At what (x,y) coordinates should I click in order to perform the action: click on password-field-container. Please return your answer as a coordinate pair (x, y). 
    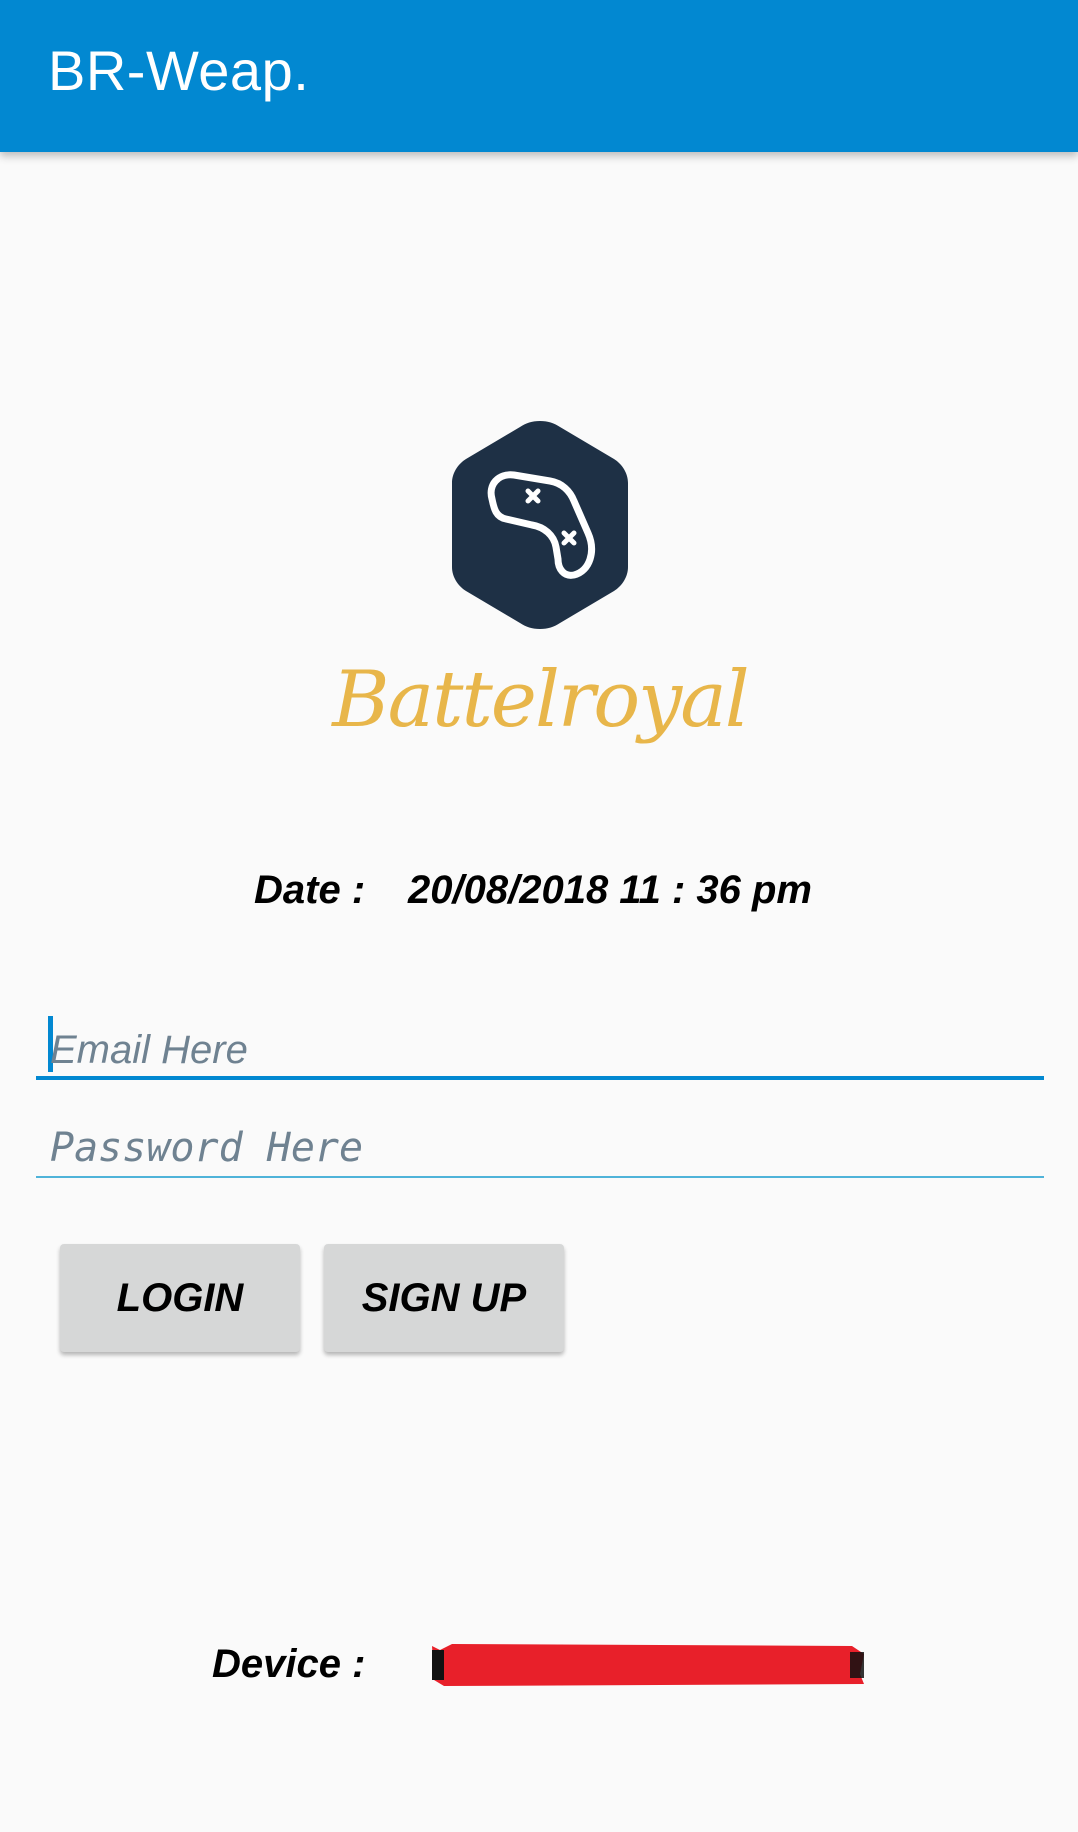
    Looking at the image, I should click on (540, 1149).